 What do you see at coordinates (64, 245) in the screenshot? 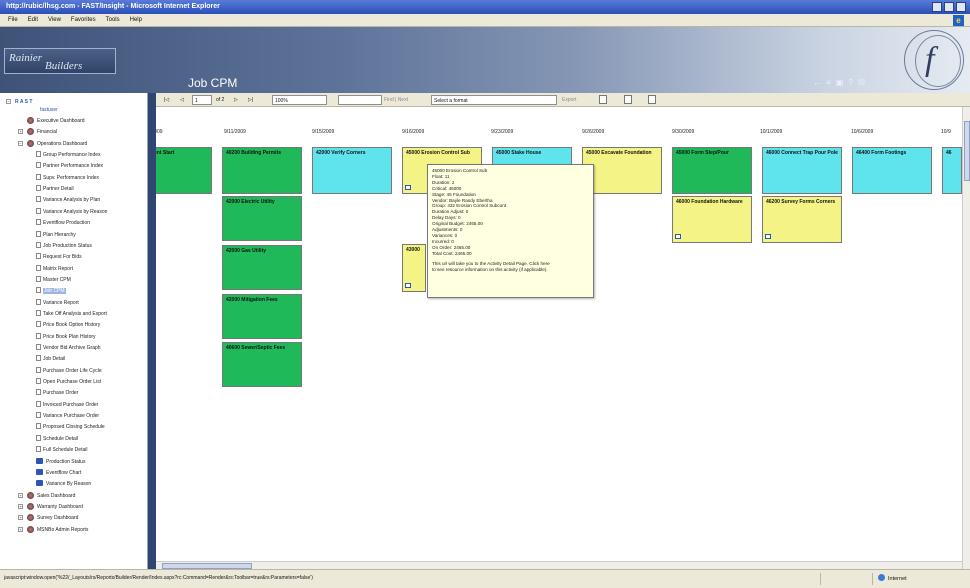
I see `sidebar-item: Job Production Status` at bounding box center [64, 245].